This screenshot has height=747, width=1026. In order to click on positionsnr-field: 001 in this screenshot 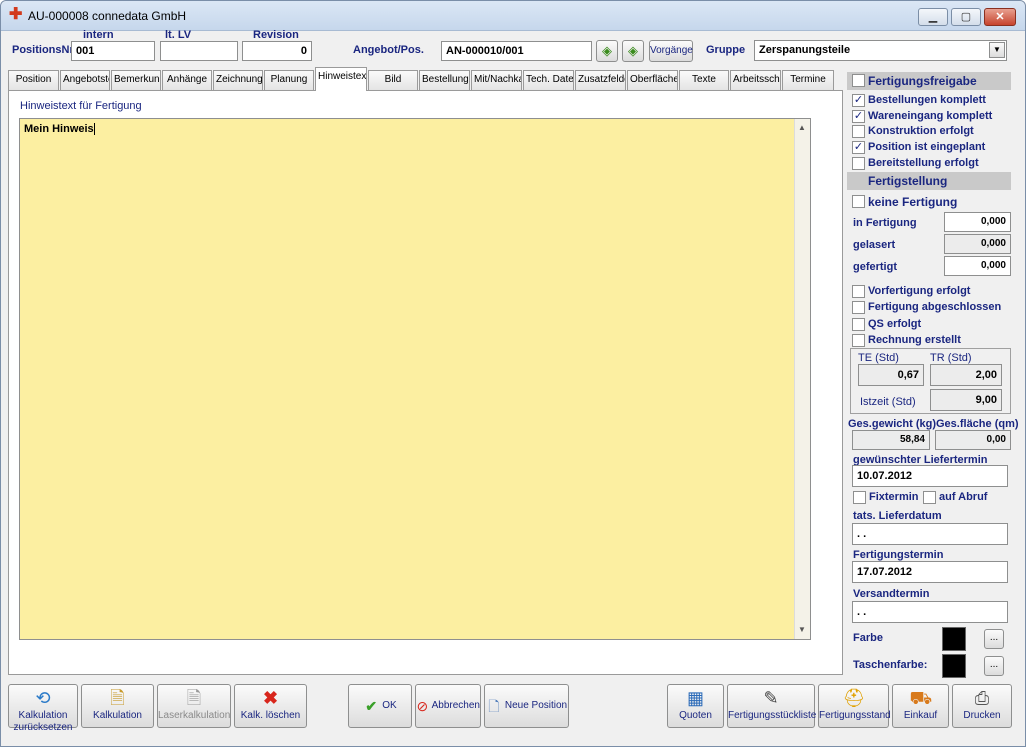, I will do `click(113, 51)`.